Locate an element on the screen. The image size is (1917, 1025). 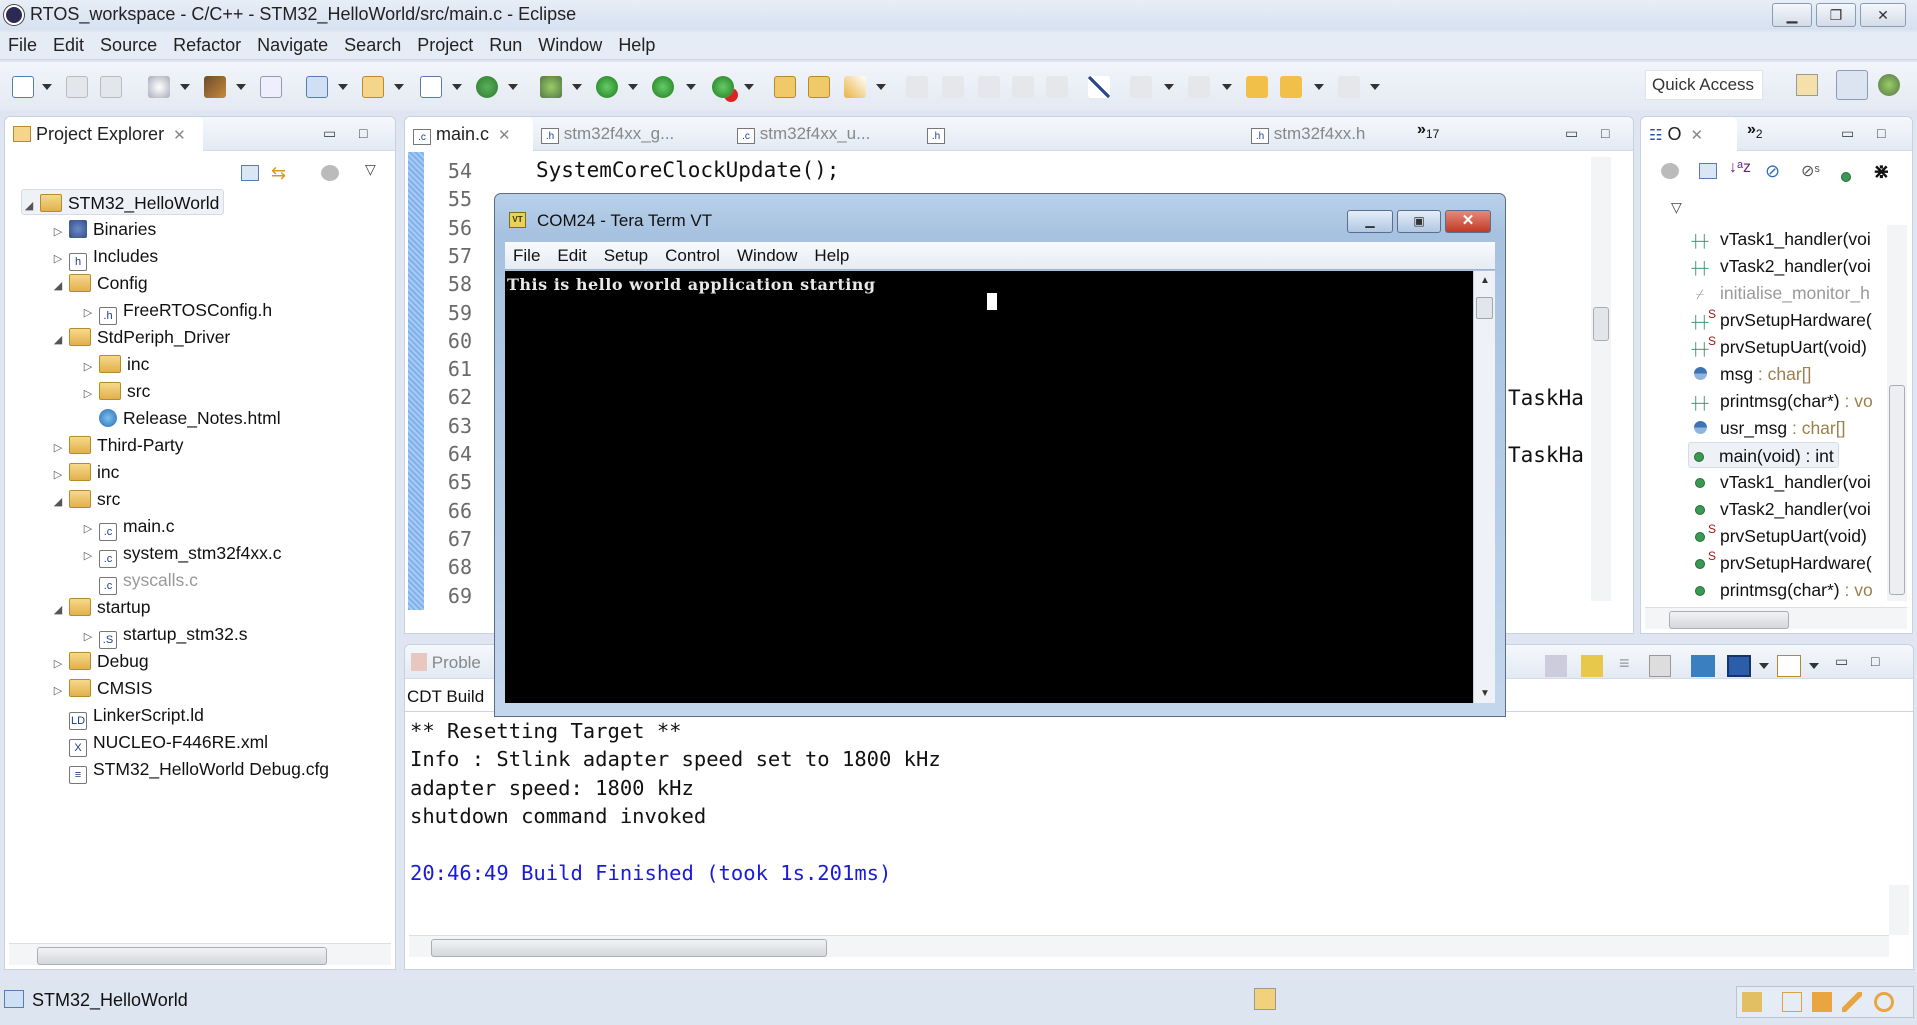
new-icon is located at coordinates (23, 87).